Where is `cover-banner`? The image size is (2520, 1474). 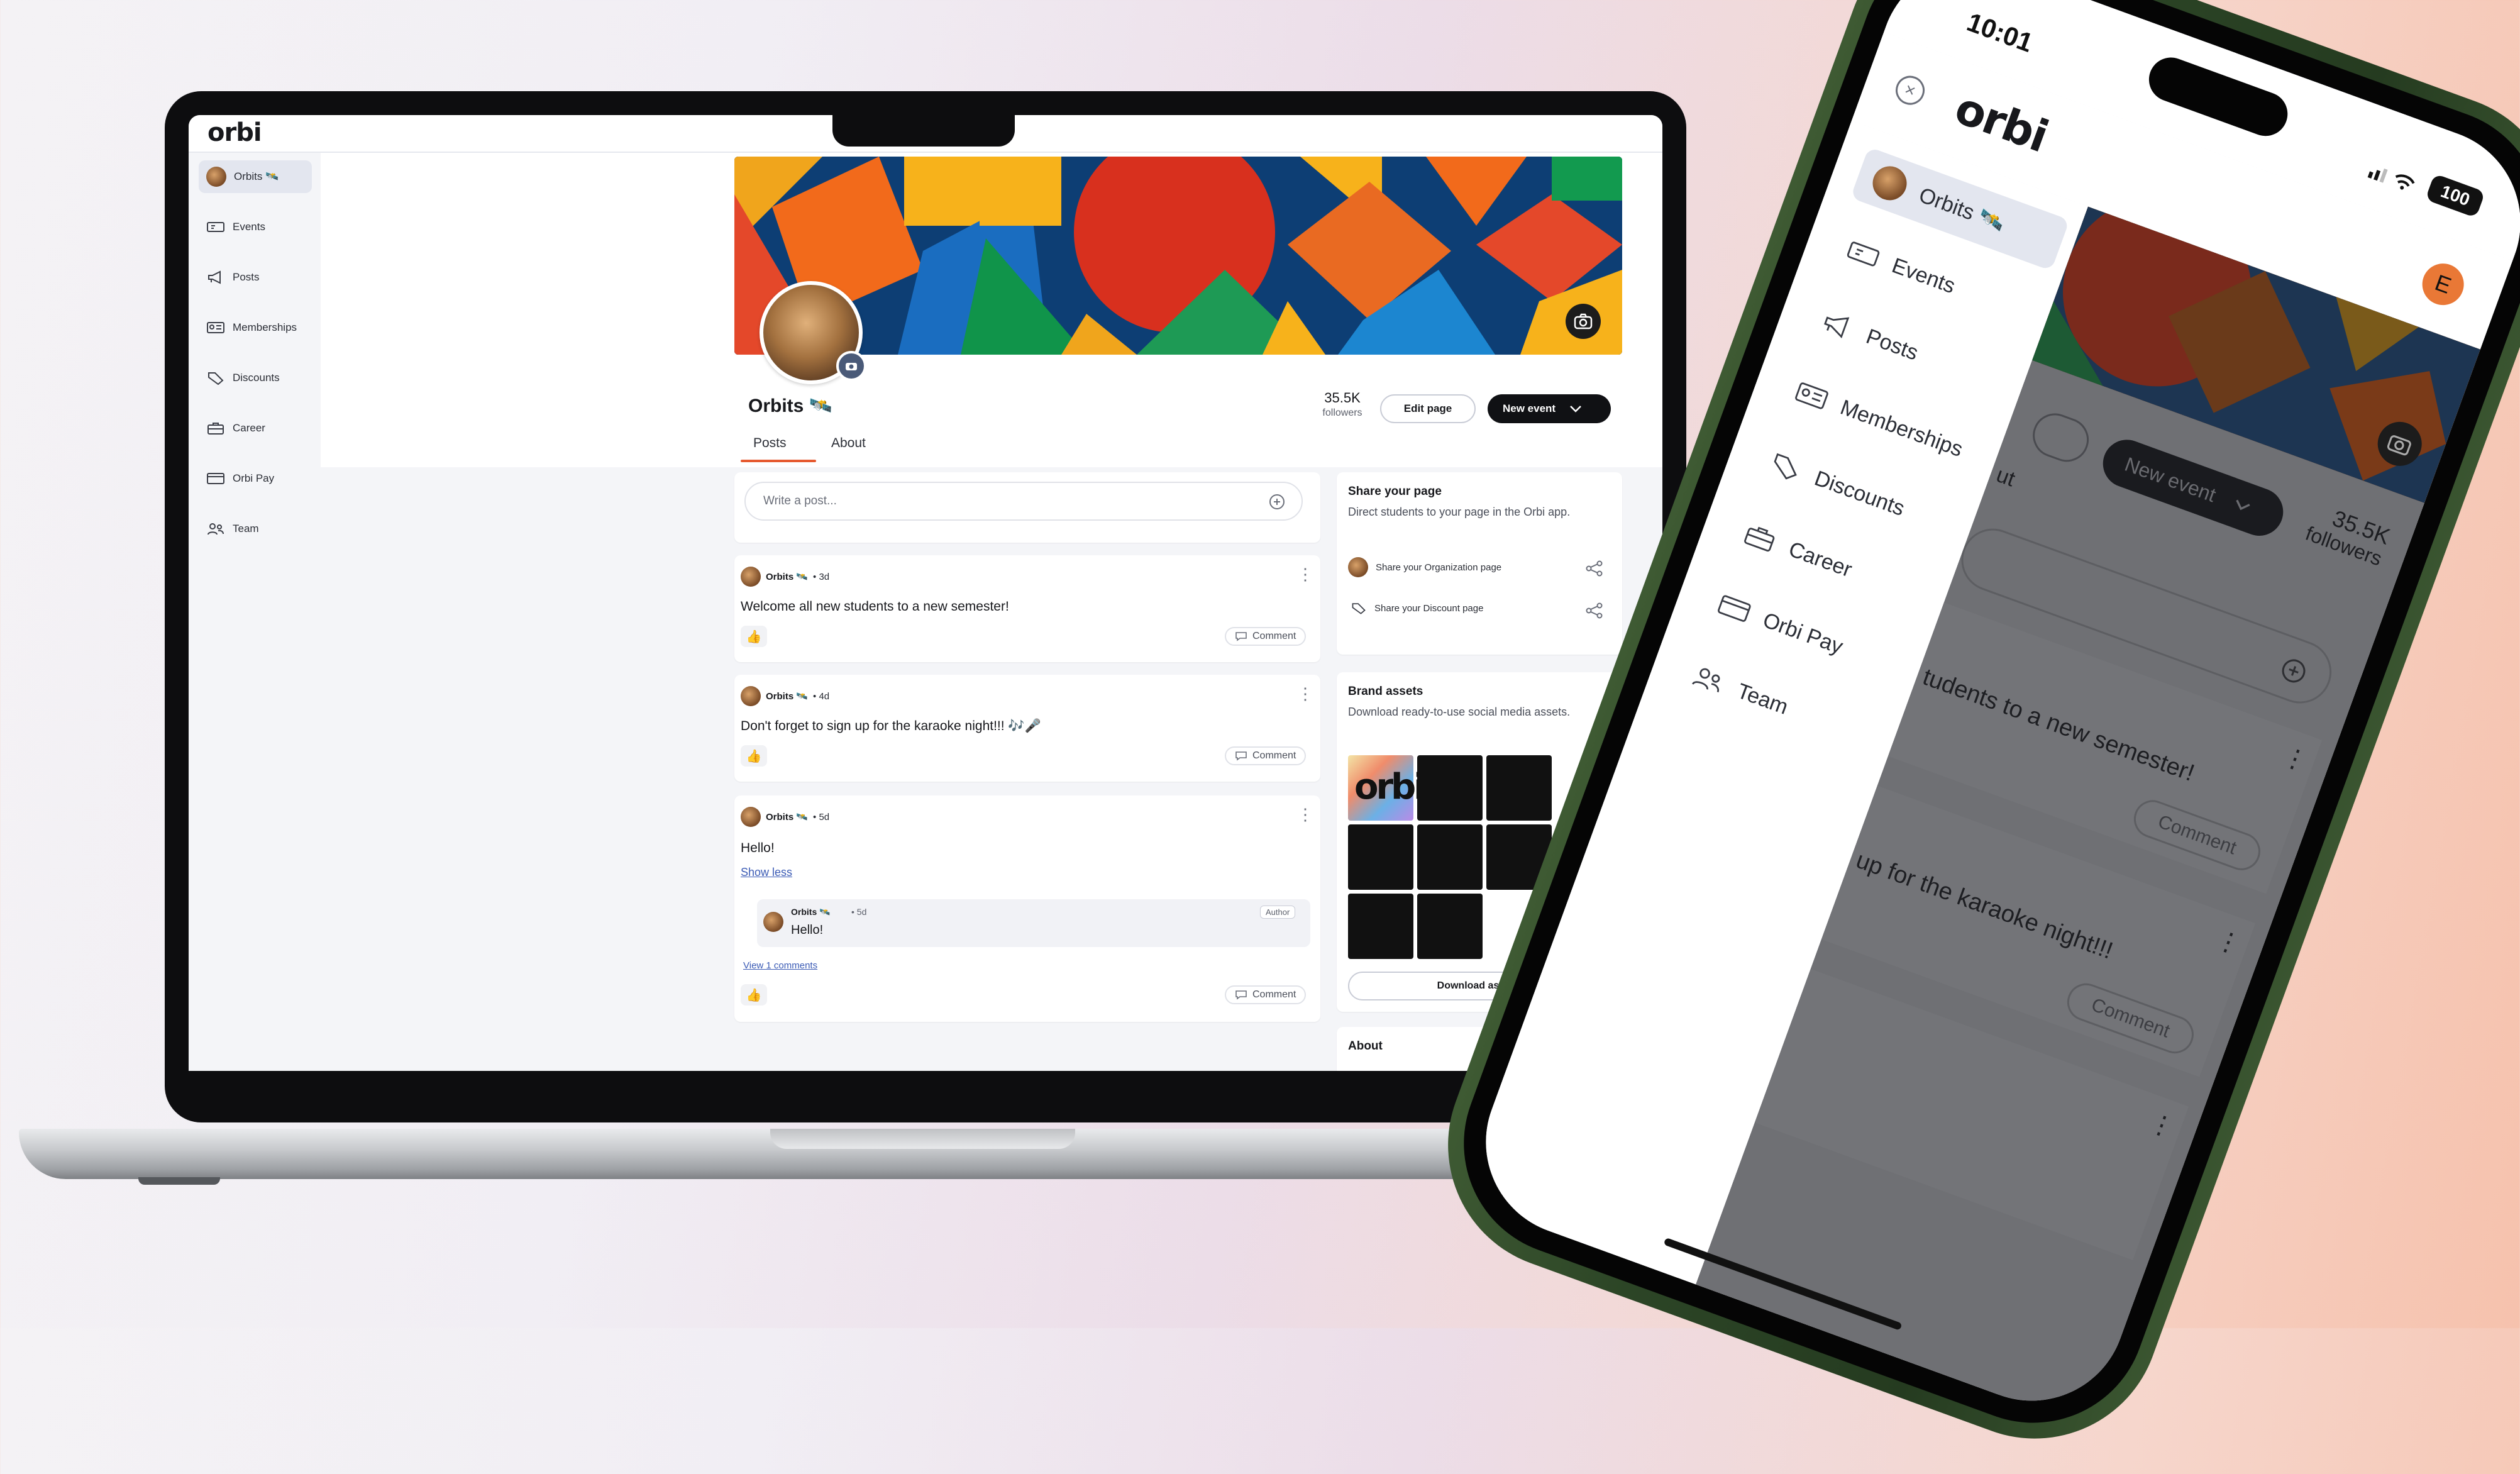
cover-banner is located at coordinates (1178, 256).